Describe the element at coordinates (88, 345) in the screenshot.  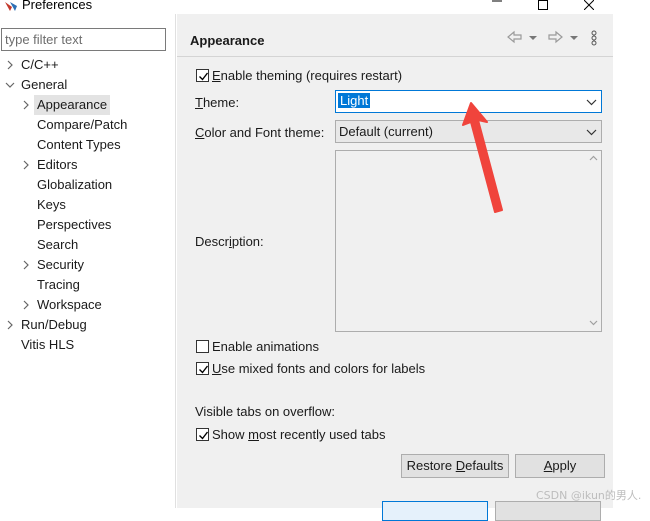
I see `tree-item-vitis-hls: Vitis HLS` at that location.